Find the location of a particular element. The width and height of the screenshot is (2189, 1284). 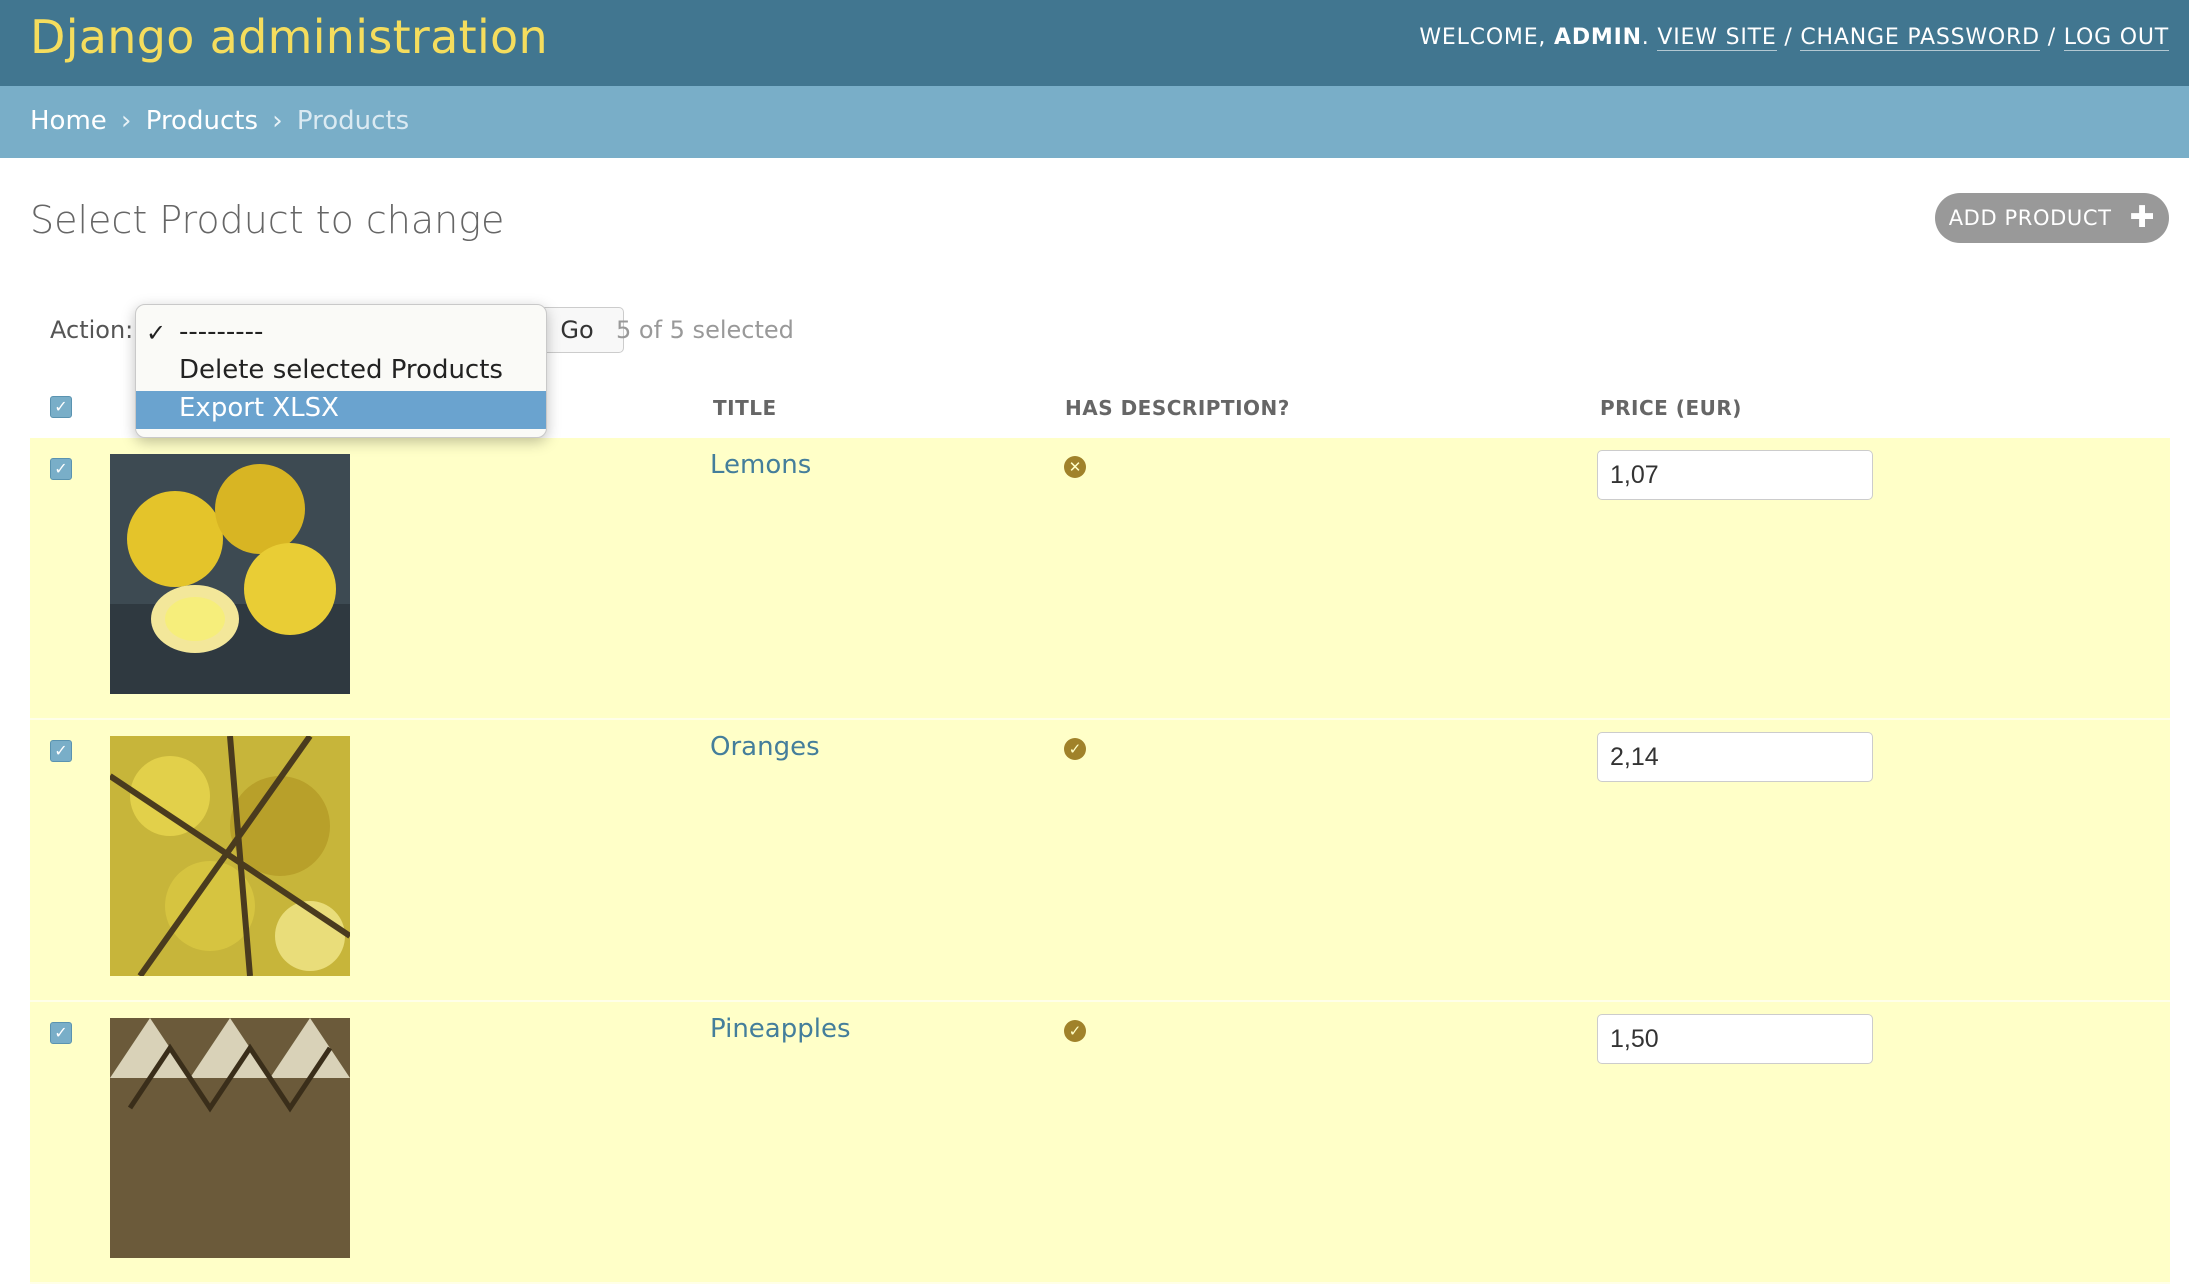

product-image-lemons is located at coordinates (230, 574).